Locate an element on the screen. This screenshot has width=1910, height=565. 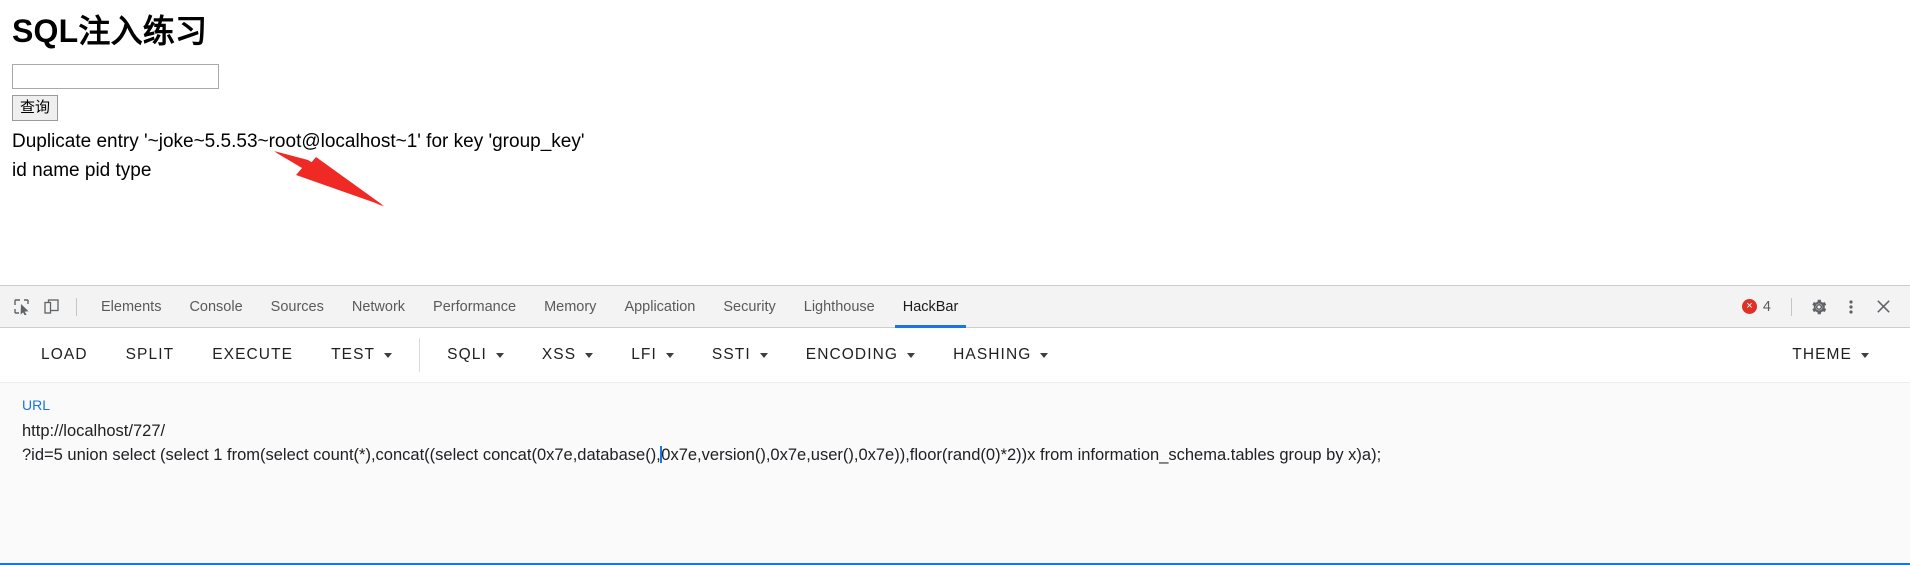
tab-console: Console is located at coordinates (215, 306).